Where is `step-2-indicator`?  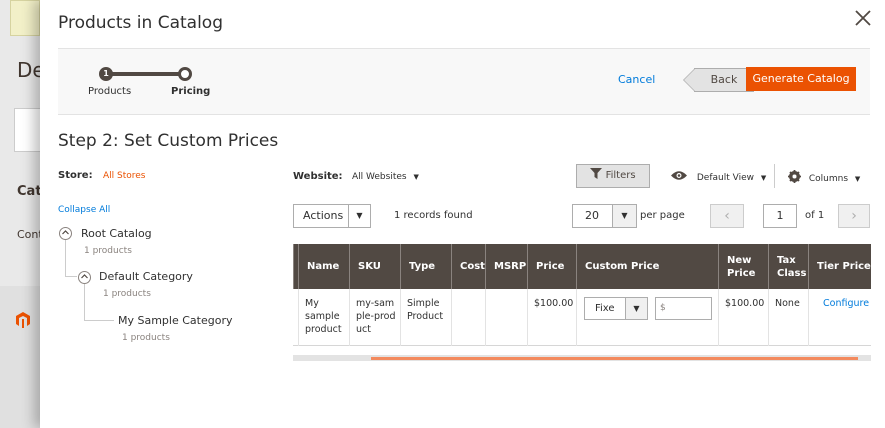 step-2-indicator is located at coordinates (185, 74).